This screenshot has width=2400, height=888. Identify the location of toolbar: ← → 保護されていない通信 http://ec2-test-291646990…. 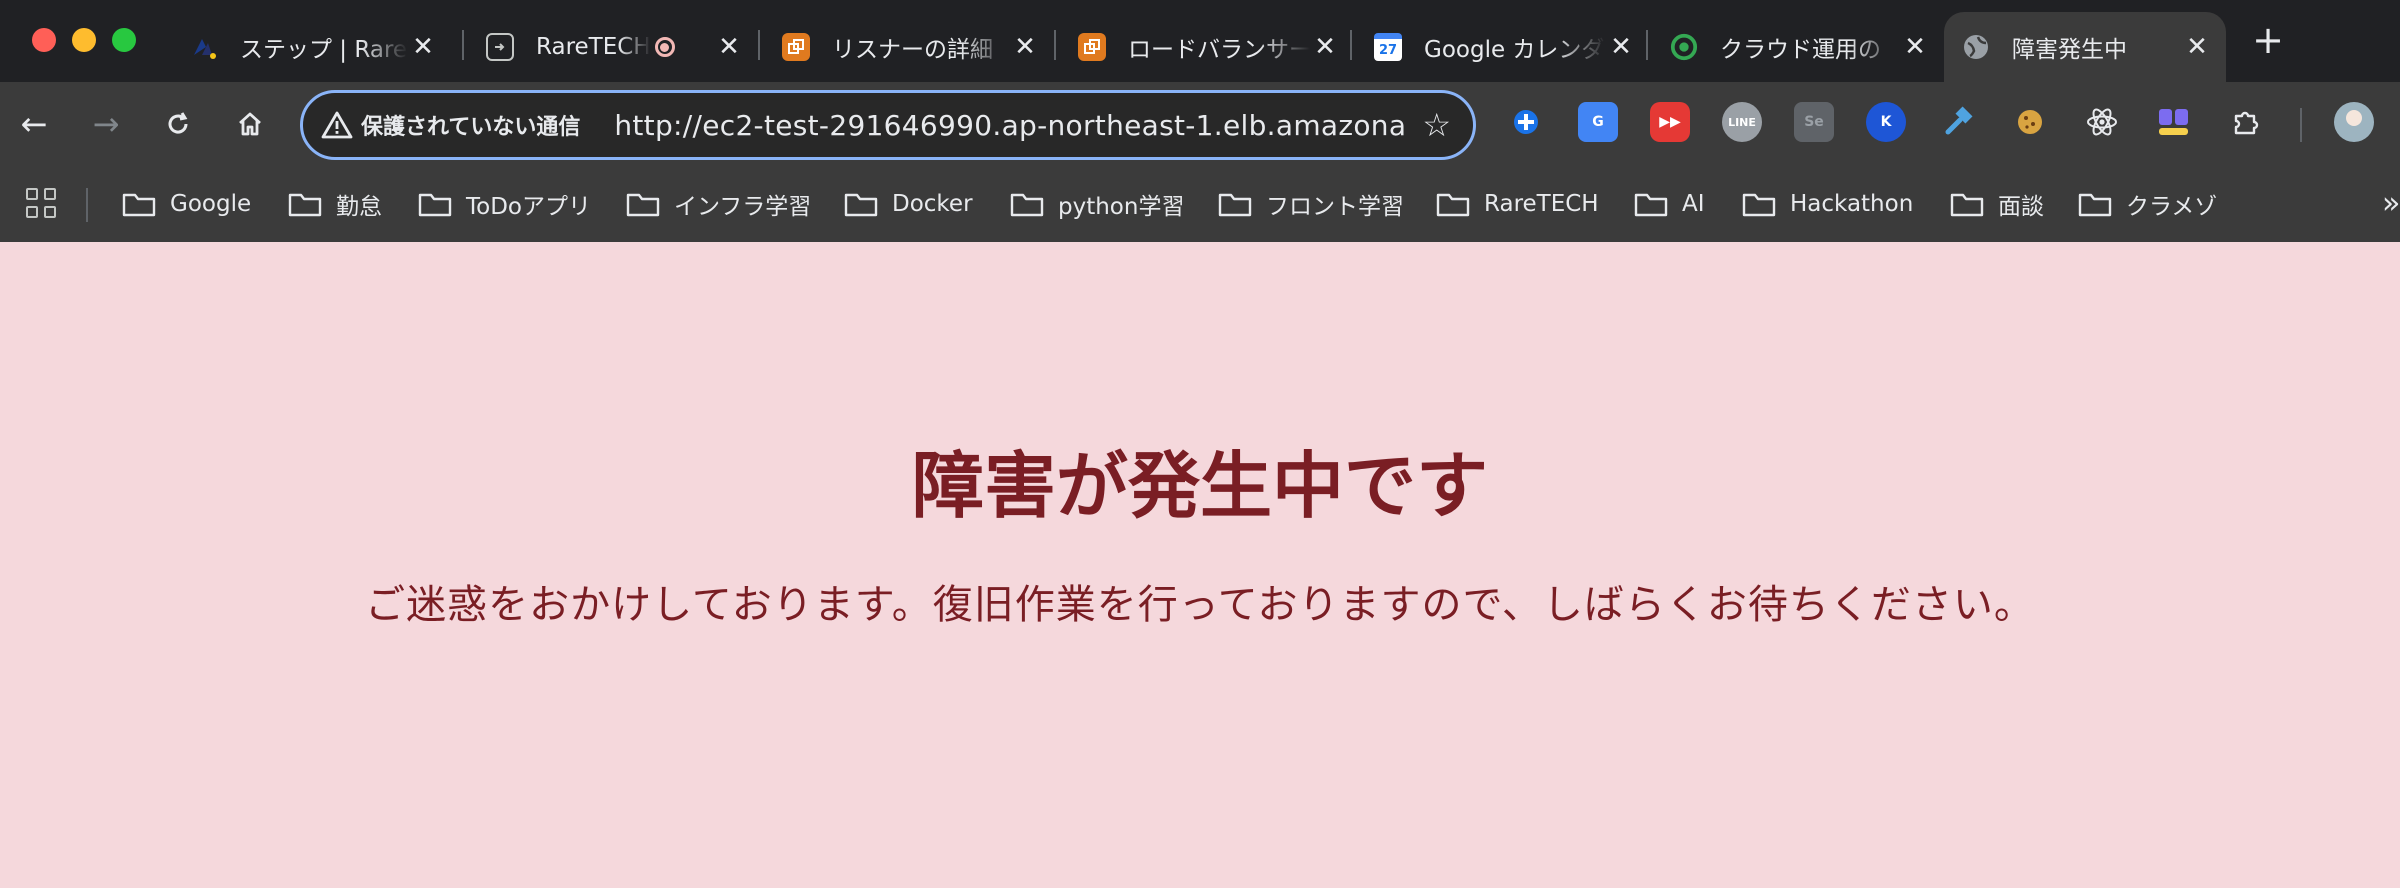
(1200, 126).